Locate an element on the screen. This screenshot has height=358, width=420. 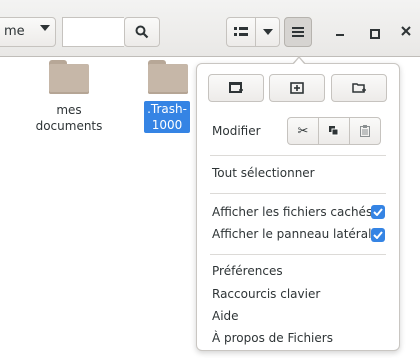
file-label-trash: .Trash- 1000 is located at coordinates (167, 117).